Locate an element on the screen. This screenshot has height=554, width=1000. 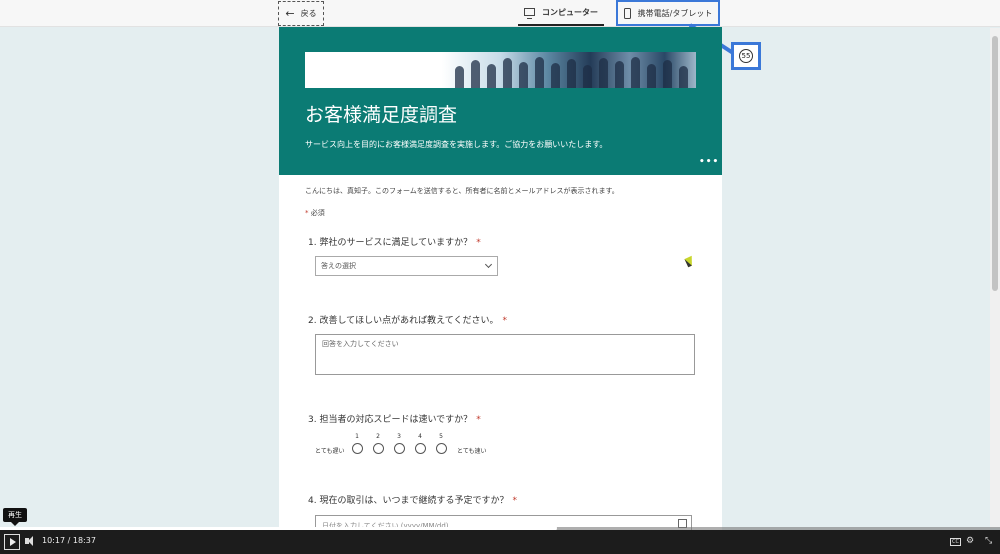
question-2-textarea: 回答を入力してください is located at coordinates (505, 354).